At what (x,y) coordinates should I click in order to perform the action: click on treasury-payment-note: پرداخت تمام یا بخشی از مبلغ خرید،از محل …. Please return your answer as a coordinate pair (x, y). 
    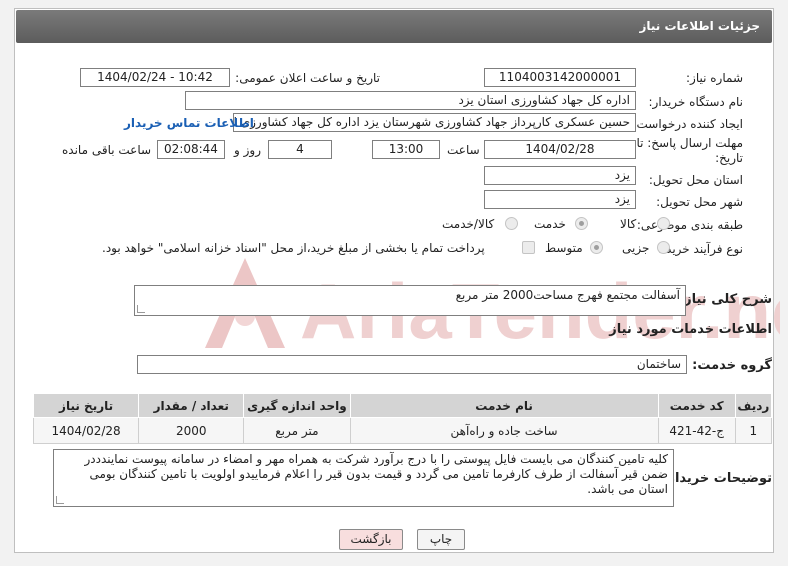
    Looking at the image, I should click on (293, 248).